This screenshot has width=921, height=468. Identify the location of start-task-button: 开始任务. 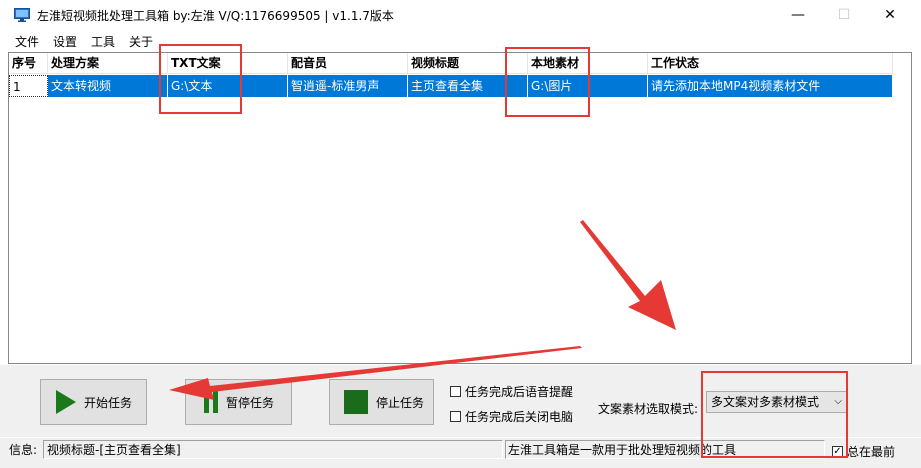
(93, 402).